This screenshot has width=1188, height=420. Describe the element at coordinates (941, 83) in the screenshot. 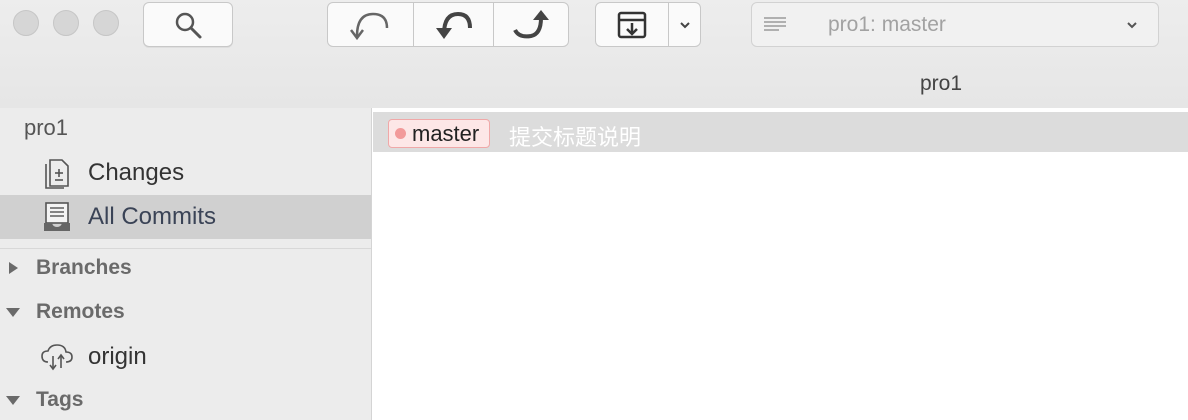

I see `window-title-text: pro1` at that location.